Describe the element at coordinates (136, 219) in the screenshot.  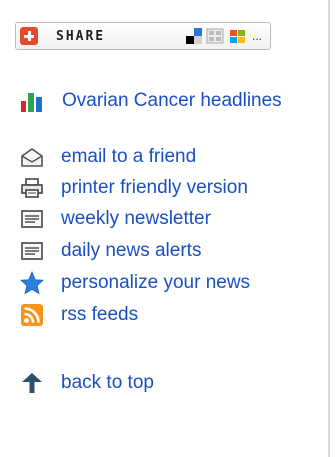
I see `weekly-newsletter-link: weekly newsletter` at that location.